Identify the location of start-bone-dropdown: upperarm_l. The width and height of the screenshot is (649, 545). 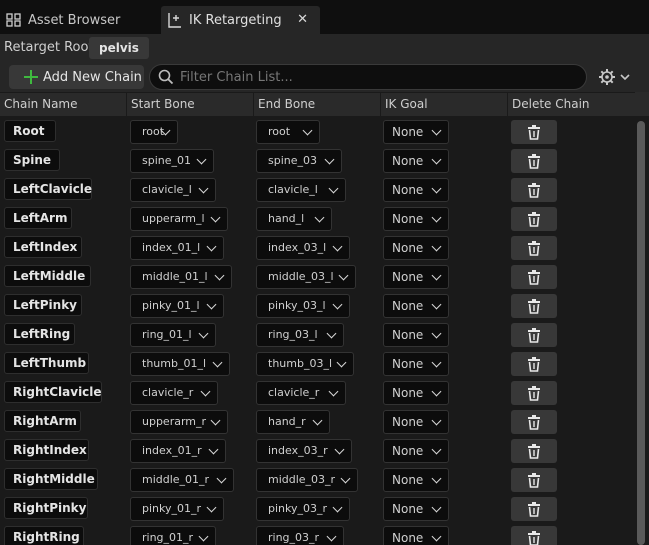
(179, 219).